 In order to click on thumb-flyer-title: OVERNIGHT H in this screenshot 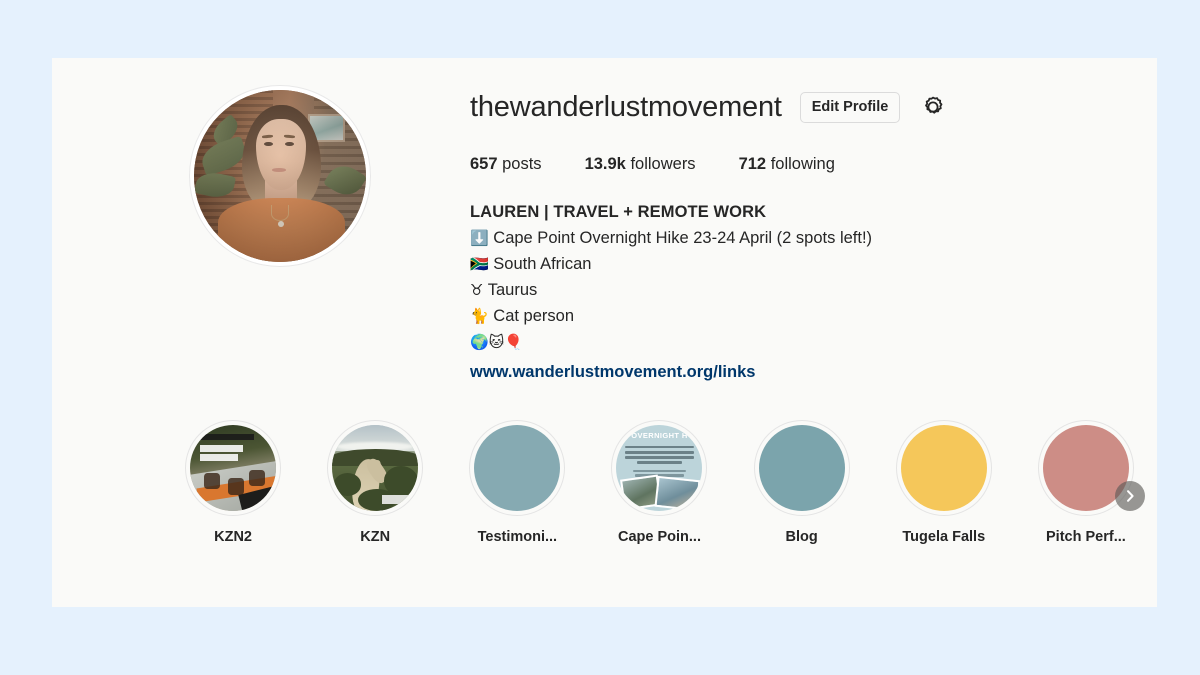, I will do `click(659, 436)`.